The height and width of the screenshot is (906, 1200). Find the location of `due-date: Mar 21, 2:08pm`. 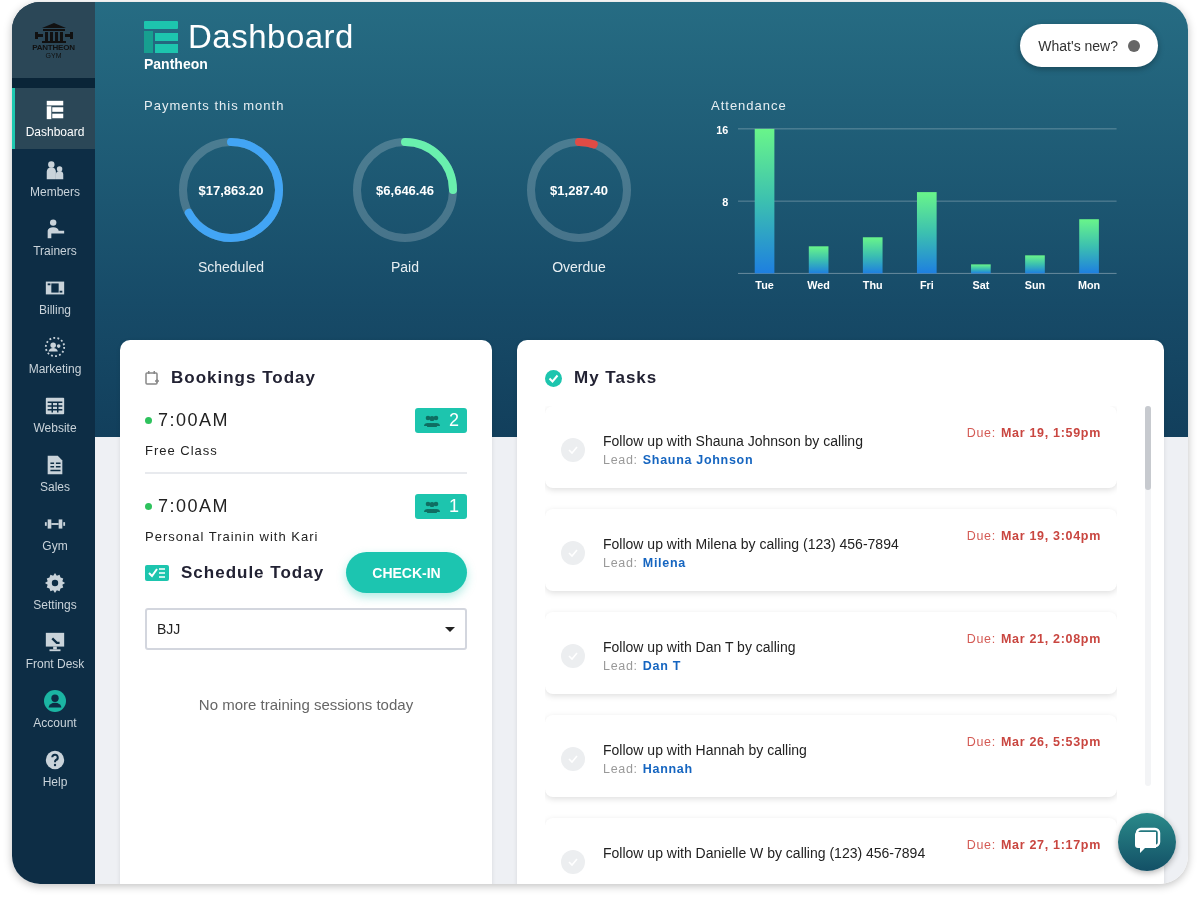

due-date: Mar 21, 2:08pm is located at coordinates (1050, 640).